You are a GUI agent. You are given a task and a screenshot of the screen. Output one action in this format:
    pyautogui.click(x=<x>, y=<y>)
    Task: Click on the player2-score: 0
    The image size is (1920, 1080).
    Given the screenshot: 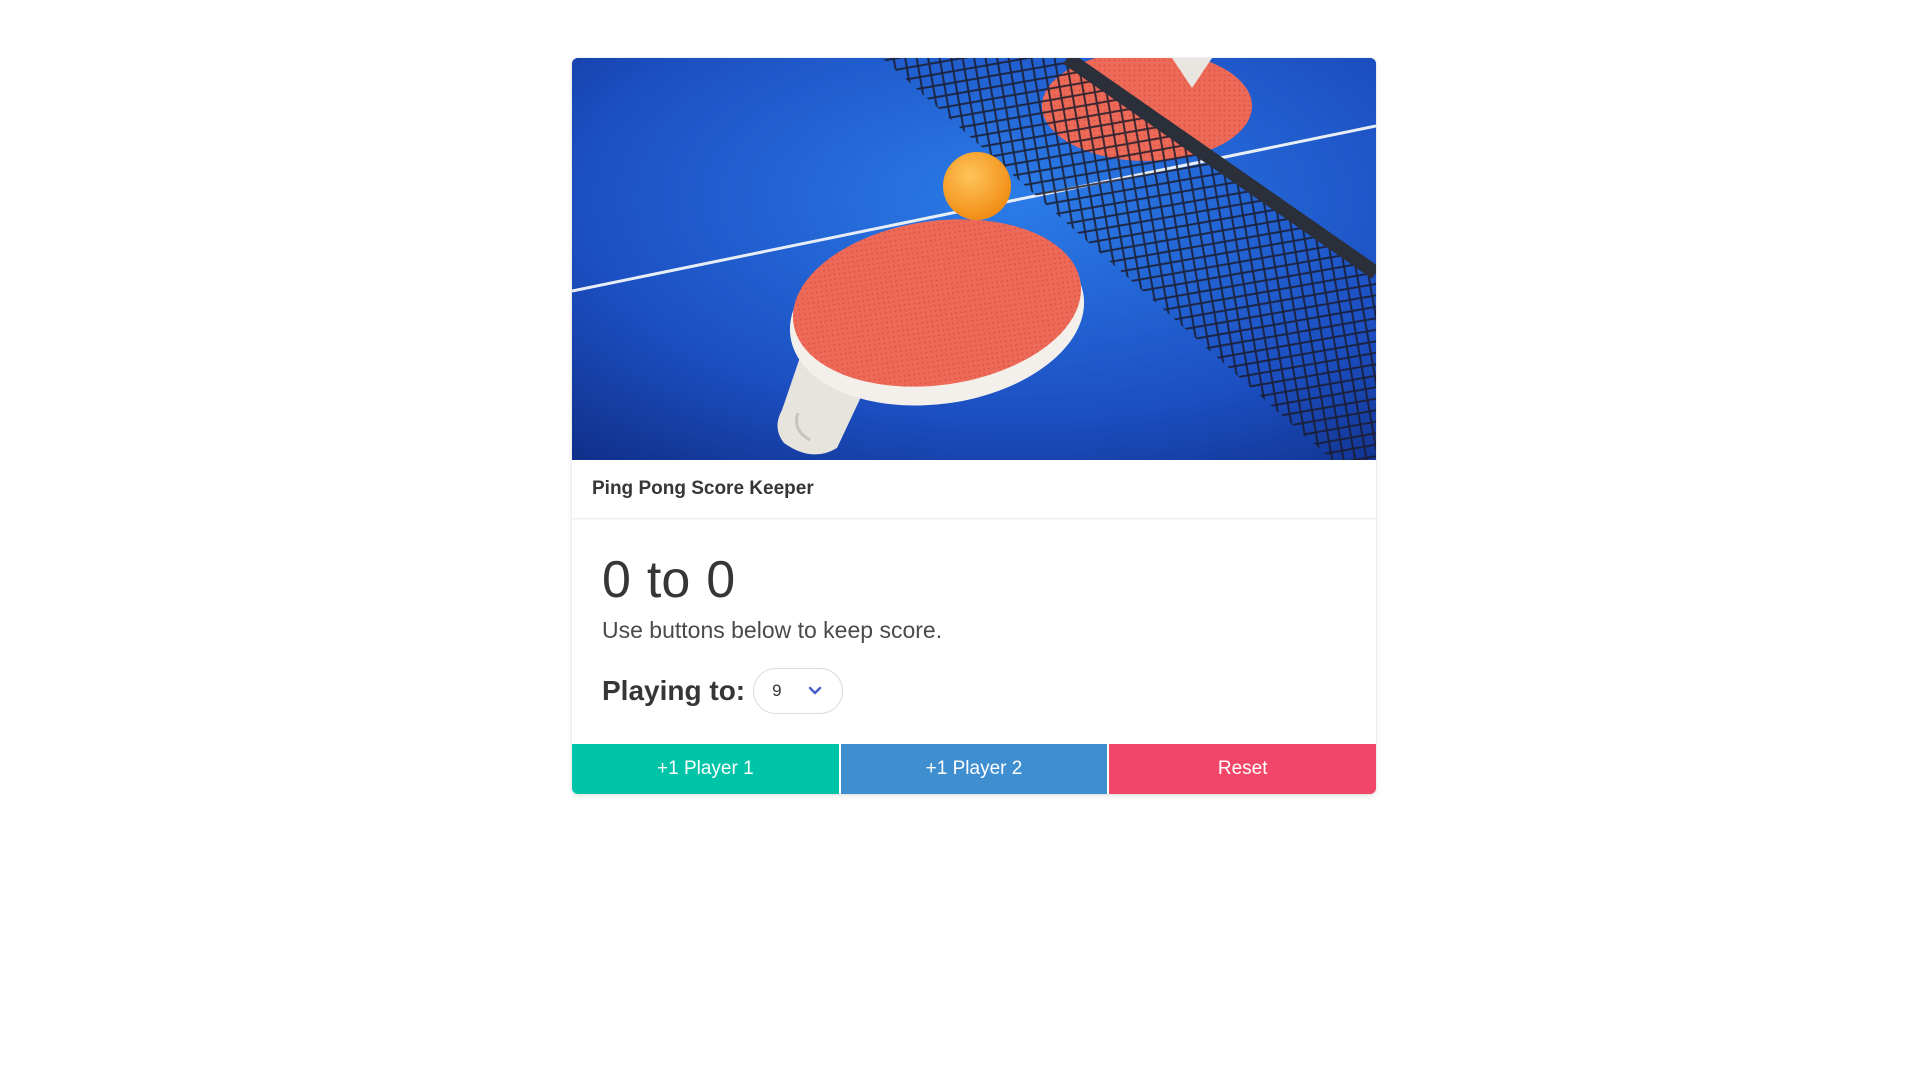 What is the action you would take?
    pyautogui.click(x=721, y=580)
    